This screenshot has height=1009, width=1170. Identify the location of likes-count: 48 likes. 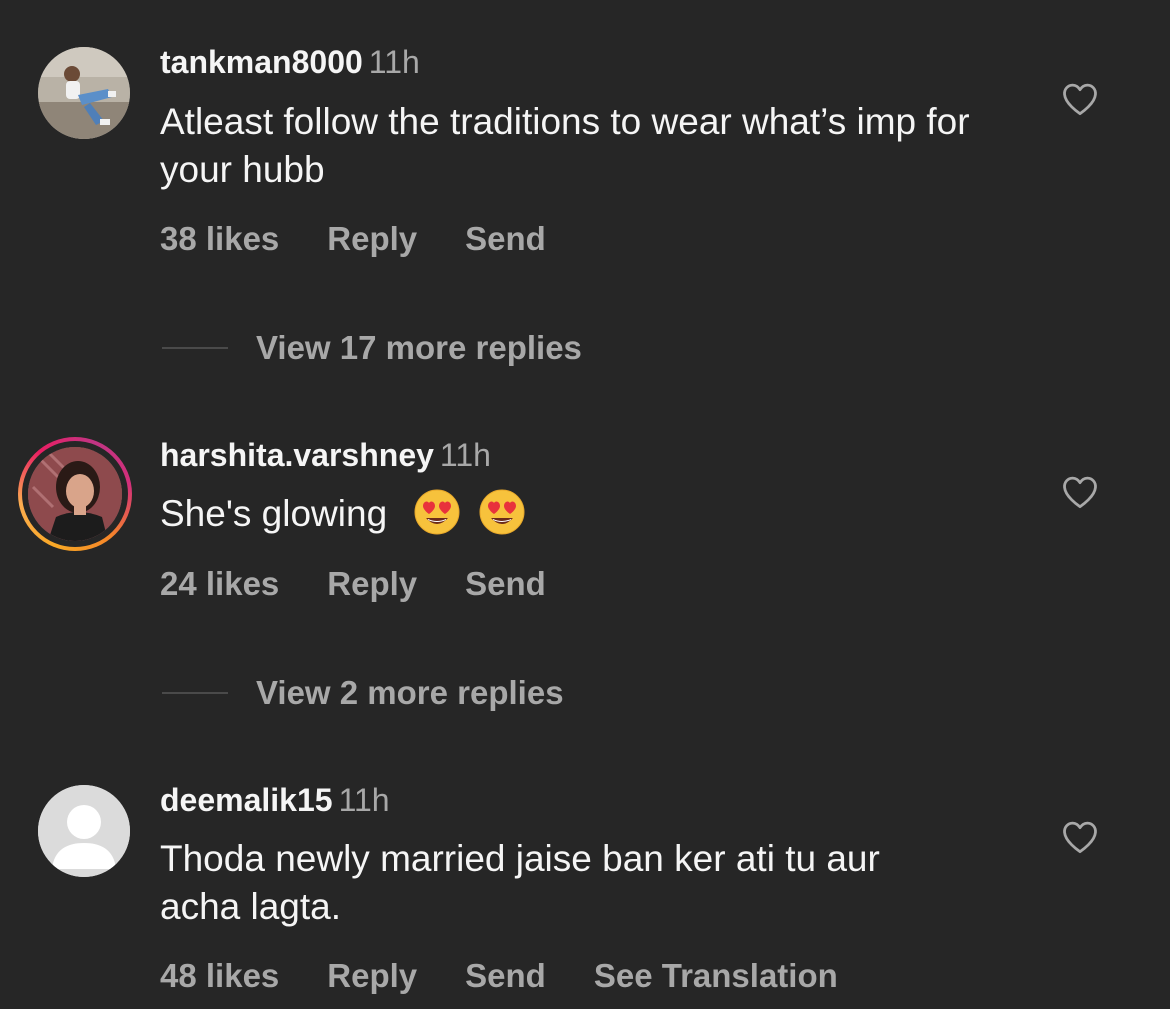
(219, 975).